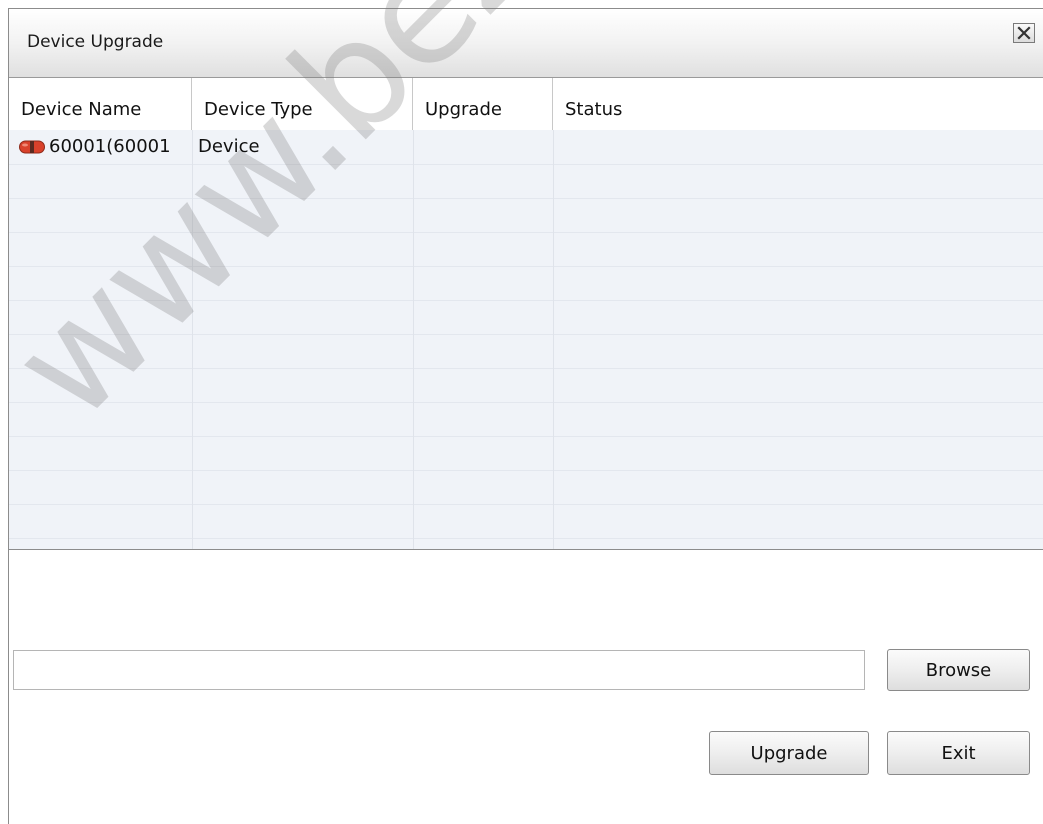 The width and height of the screenshot is (1043, 824). I want to click on device-icon, so click(32, 147).